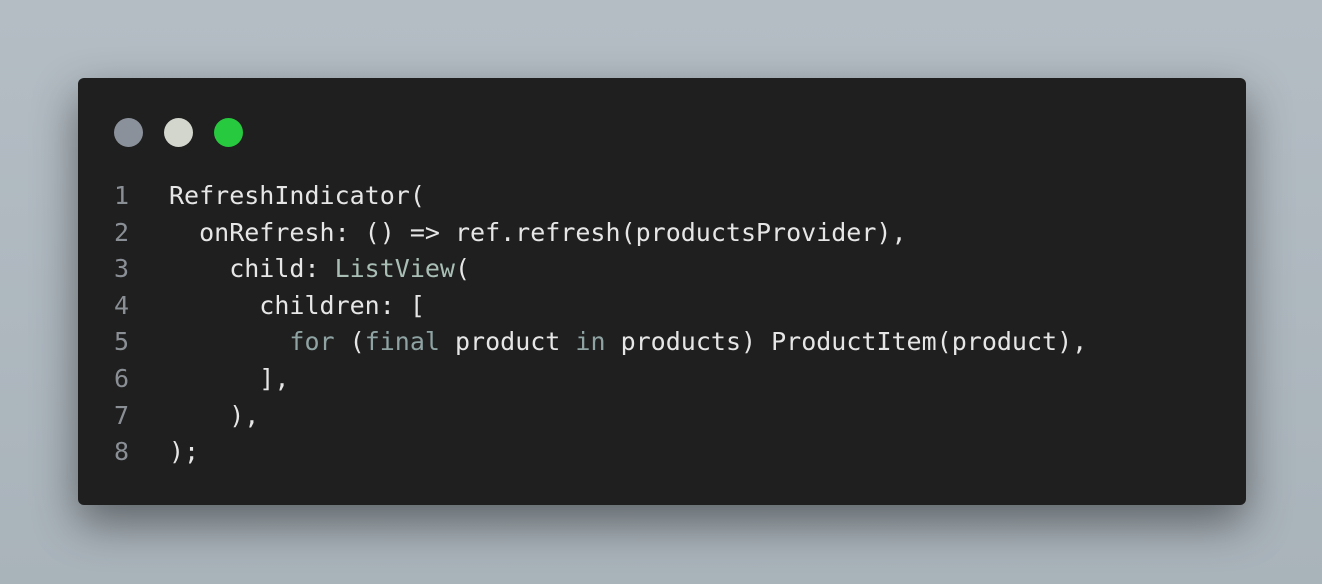 The image size is (1322, 584). What do you see at coordinates (662, 196) in the screenshot?
I see `code-line: 1 RefreshIndicator(` at bounding box center [662, 196].